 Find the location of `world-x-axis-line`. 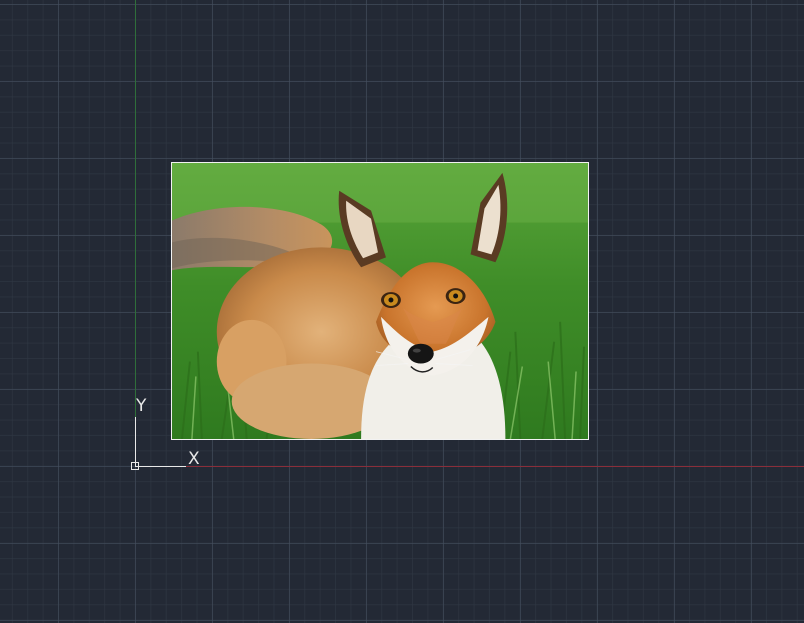

world-x-axis-line is located at coordinates (470, 466).